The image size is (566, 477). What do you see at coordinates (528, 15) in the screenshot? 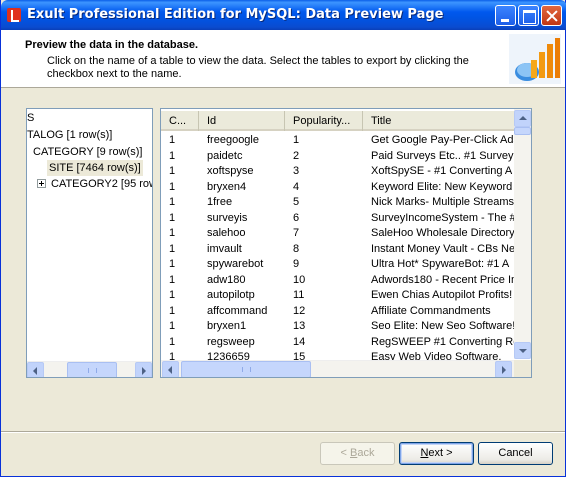
I see `maximize-button` at bounding box center [528, 15].